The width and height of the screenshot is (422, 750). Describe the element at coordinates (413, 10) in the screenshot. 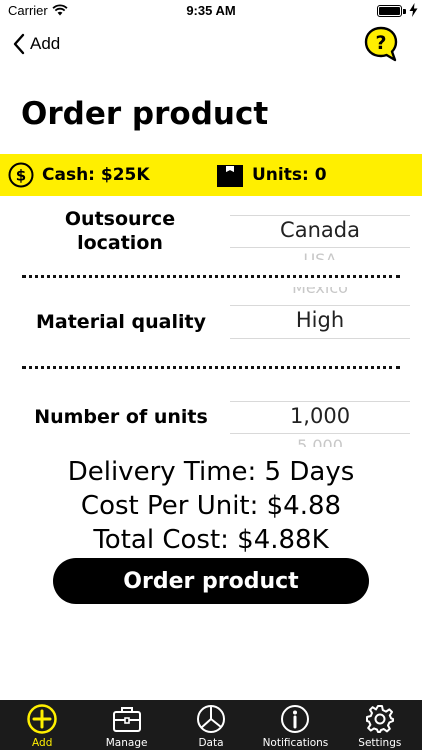

I see `charging-icon` at that location.